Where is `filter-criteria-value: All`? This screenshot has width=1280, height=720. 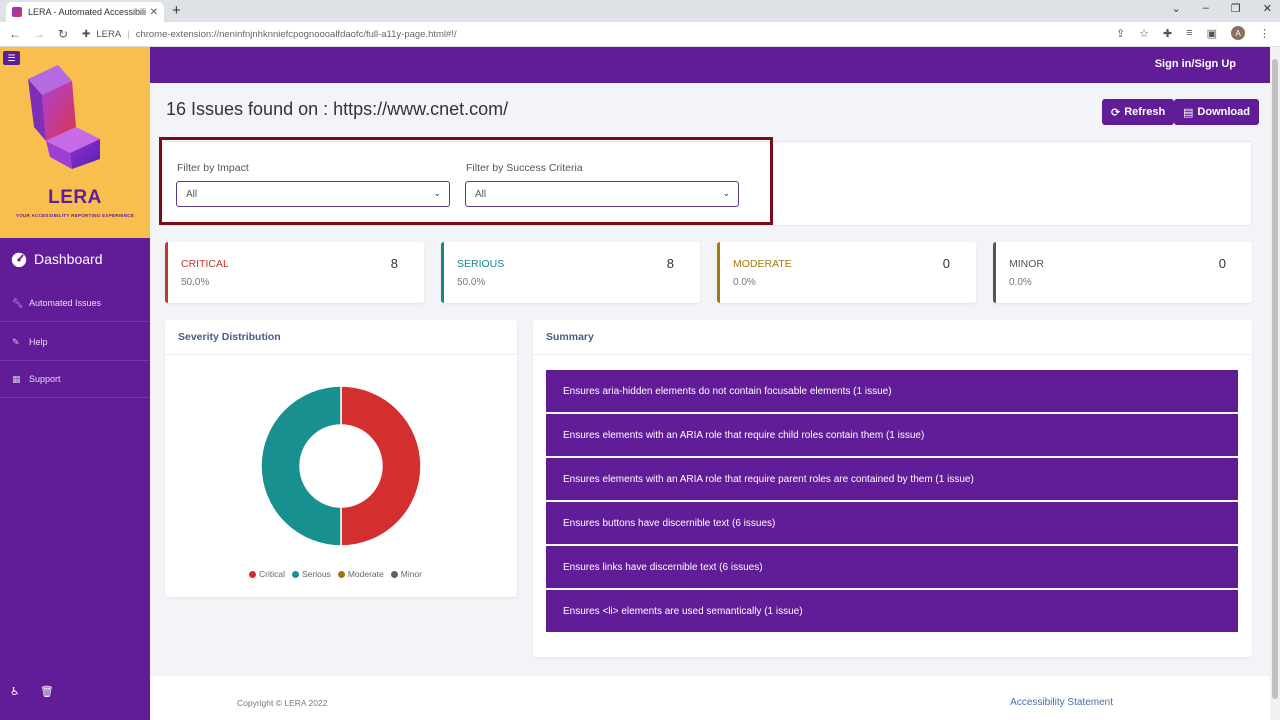
filter-criteria-value: All is located at coordinates (481, 194).